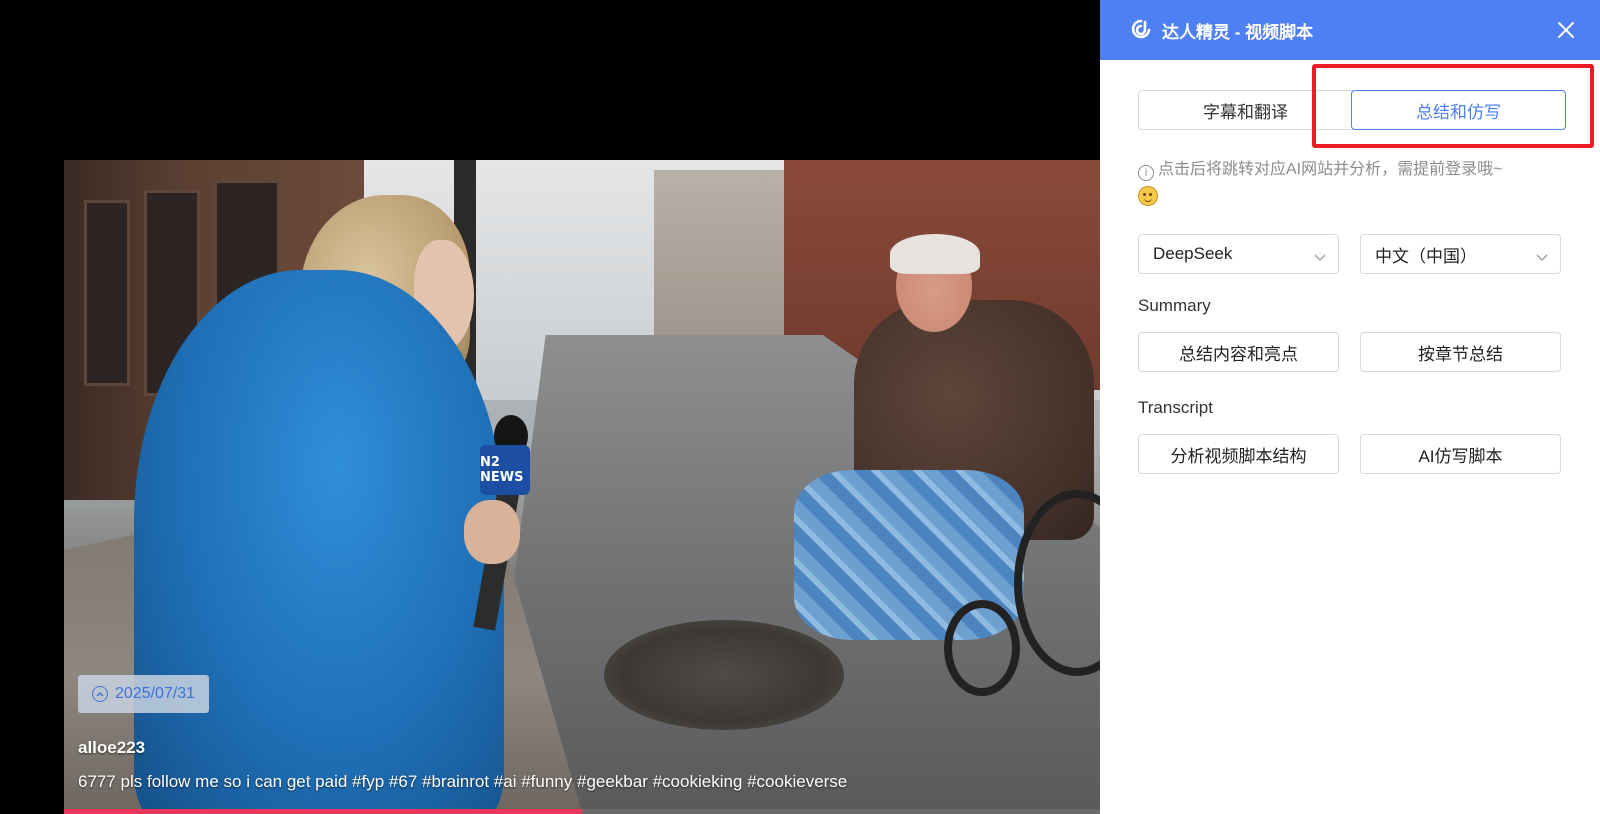 This screenshot has width=1600, height=814. I want to click on progress-bar, so click(582, 811).